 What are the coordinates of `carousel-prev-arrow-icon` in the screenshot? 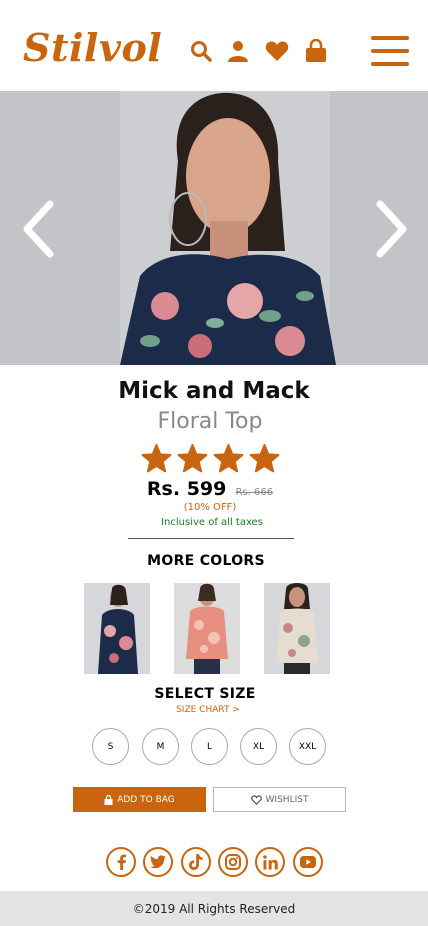 It's located at (40, 229).